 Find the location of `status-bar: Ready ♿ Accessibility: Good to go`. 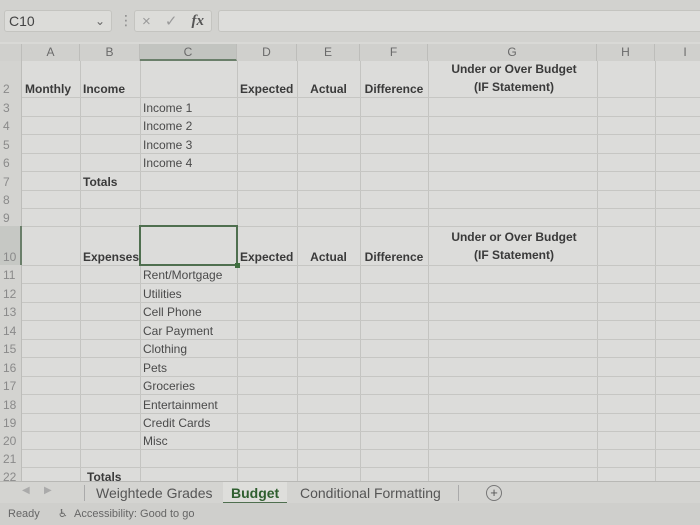

status-bar: Ready ♿ Accessibility: Good to go is located at coordinates (350, 514).